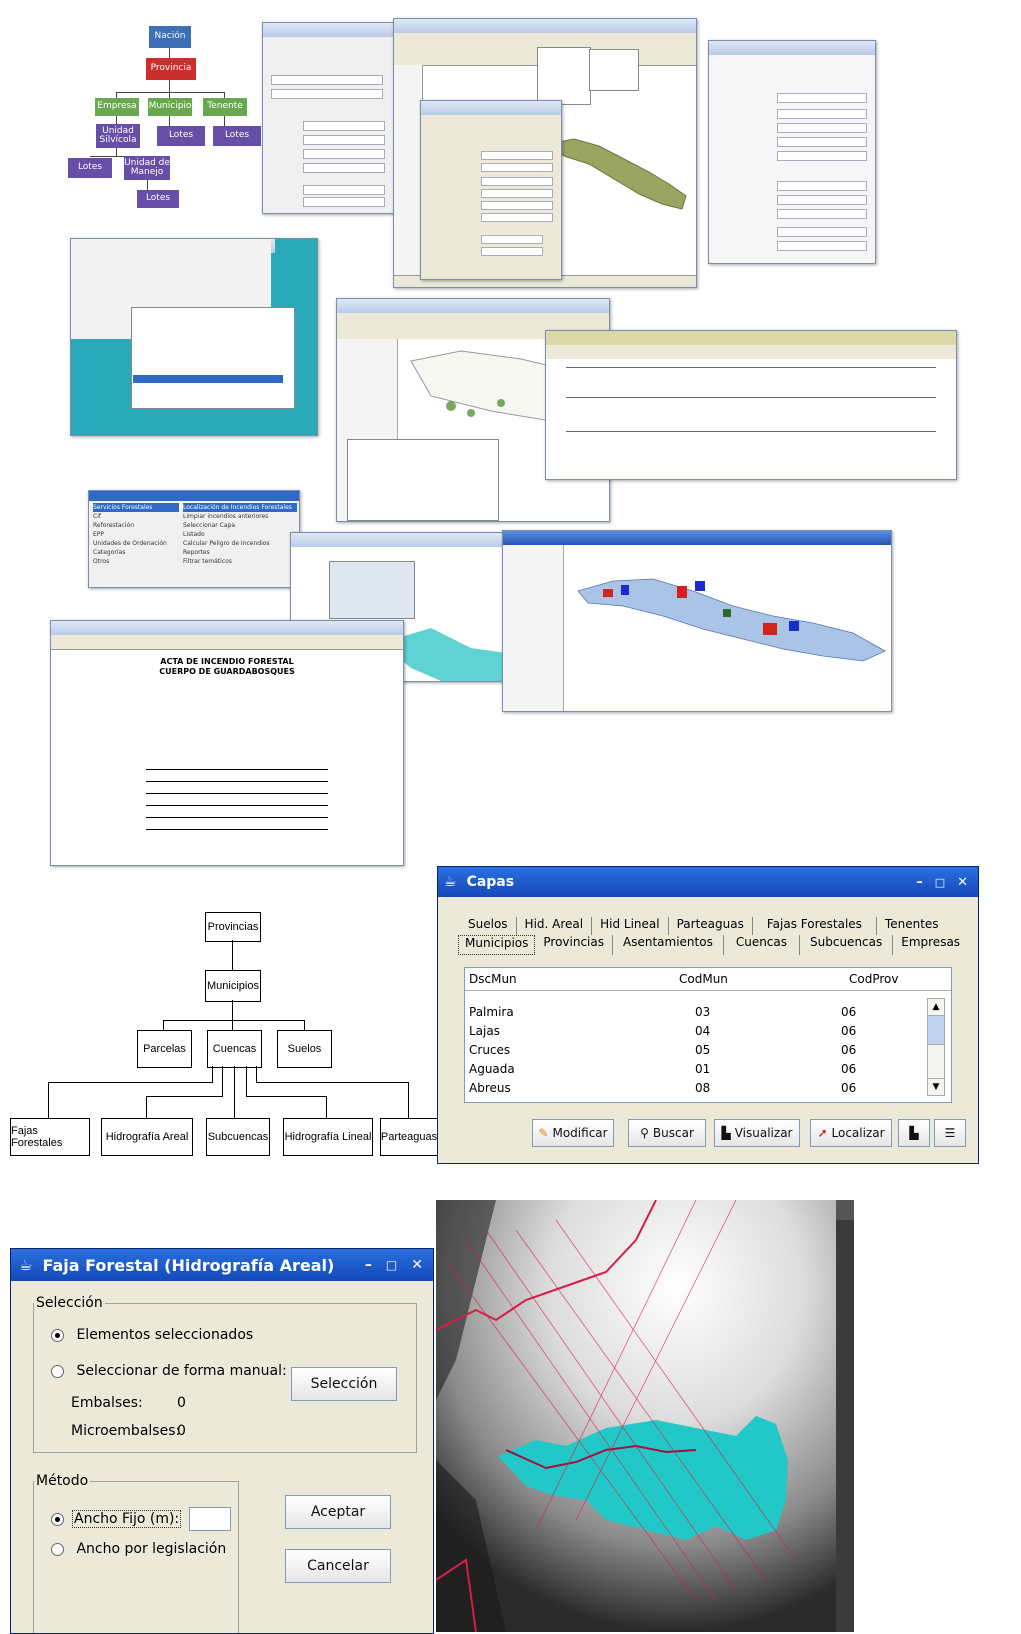 The width and height of the screenshot is (1021, 1634). I want to click on visualizar-button: ▙ Visualizar, so click(757, 1133).